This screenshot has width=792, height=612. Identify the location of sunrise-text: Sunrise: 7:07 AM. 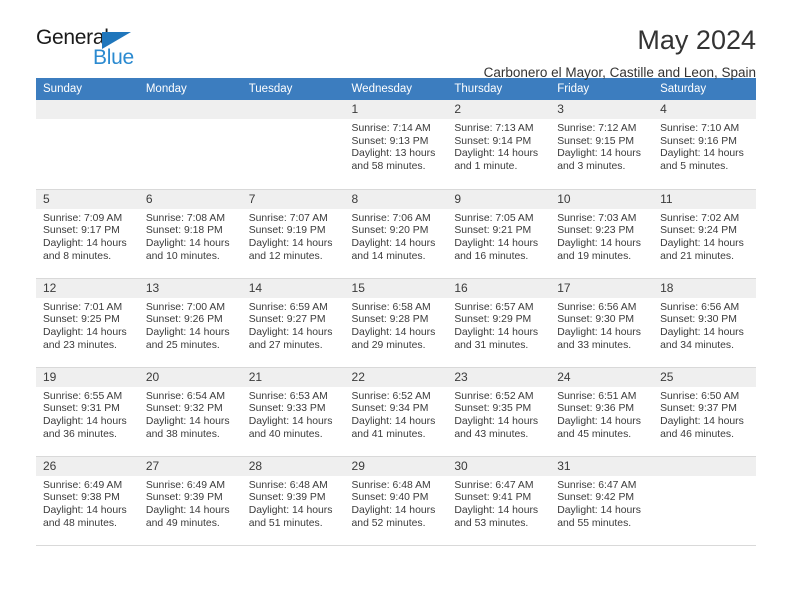
(288, 218).